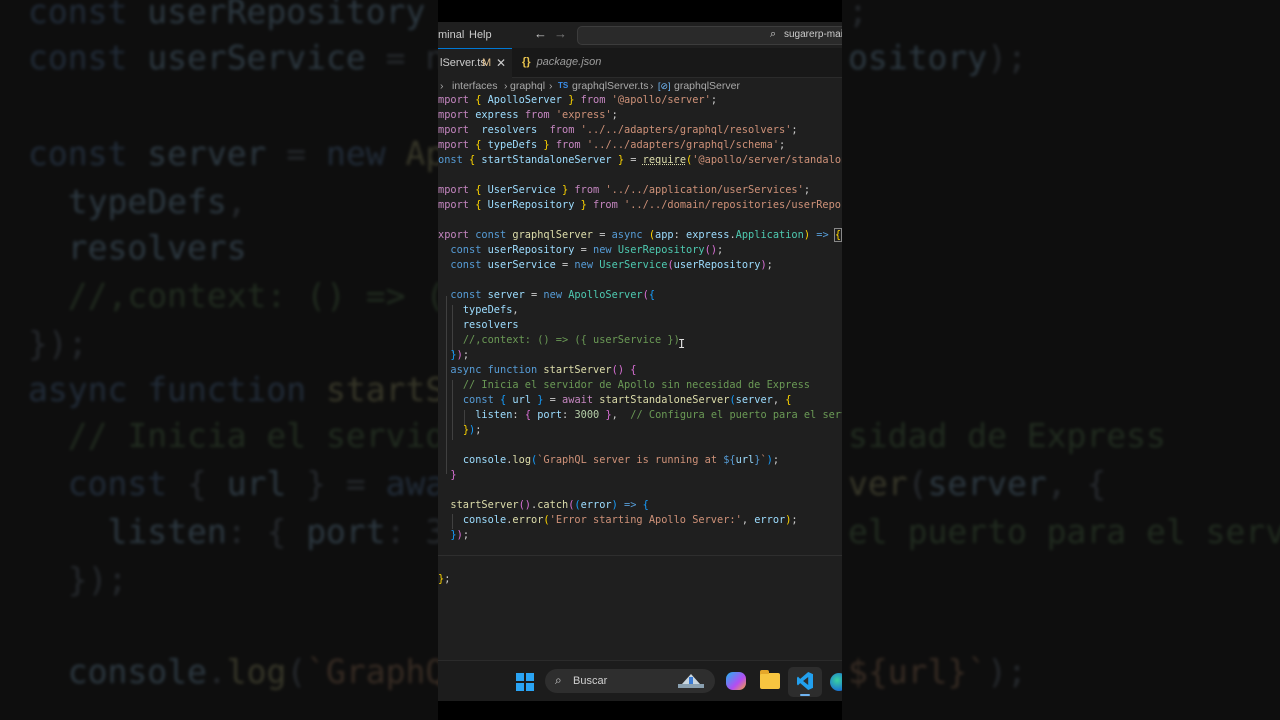 This screenshot has height=720, width=1280. What do you see at coordinates (707, 86) in the screenshot?
I see `breadcrumb-symbol: graphqlServer` at bounding box center [707, 86].